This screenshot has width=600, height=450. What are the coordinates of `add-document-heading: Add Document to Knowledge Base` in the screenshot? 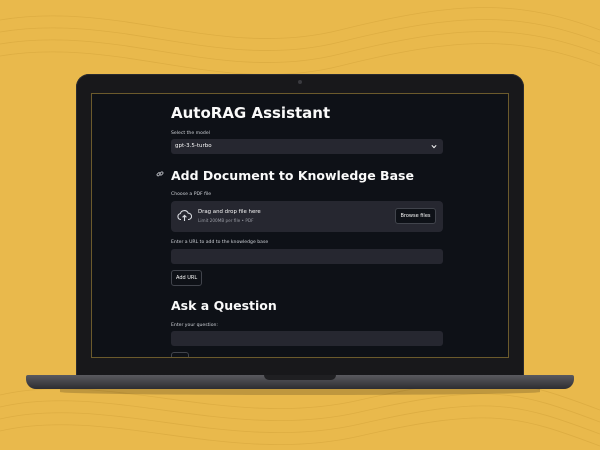 It's located at (292, 175).